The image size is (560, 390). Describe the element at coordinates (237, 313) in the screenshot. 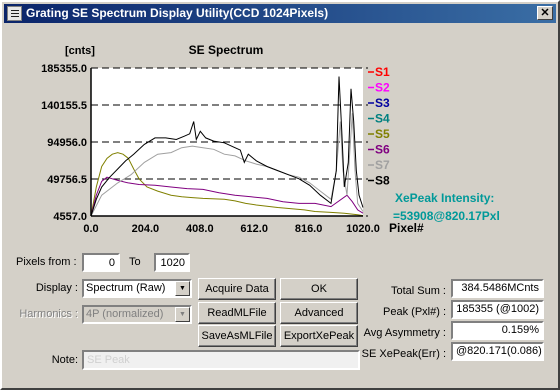

I see `read-ml-file-button: ReadMLFile` at that location.